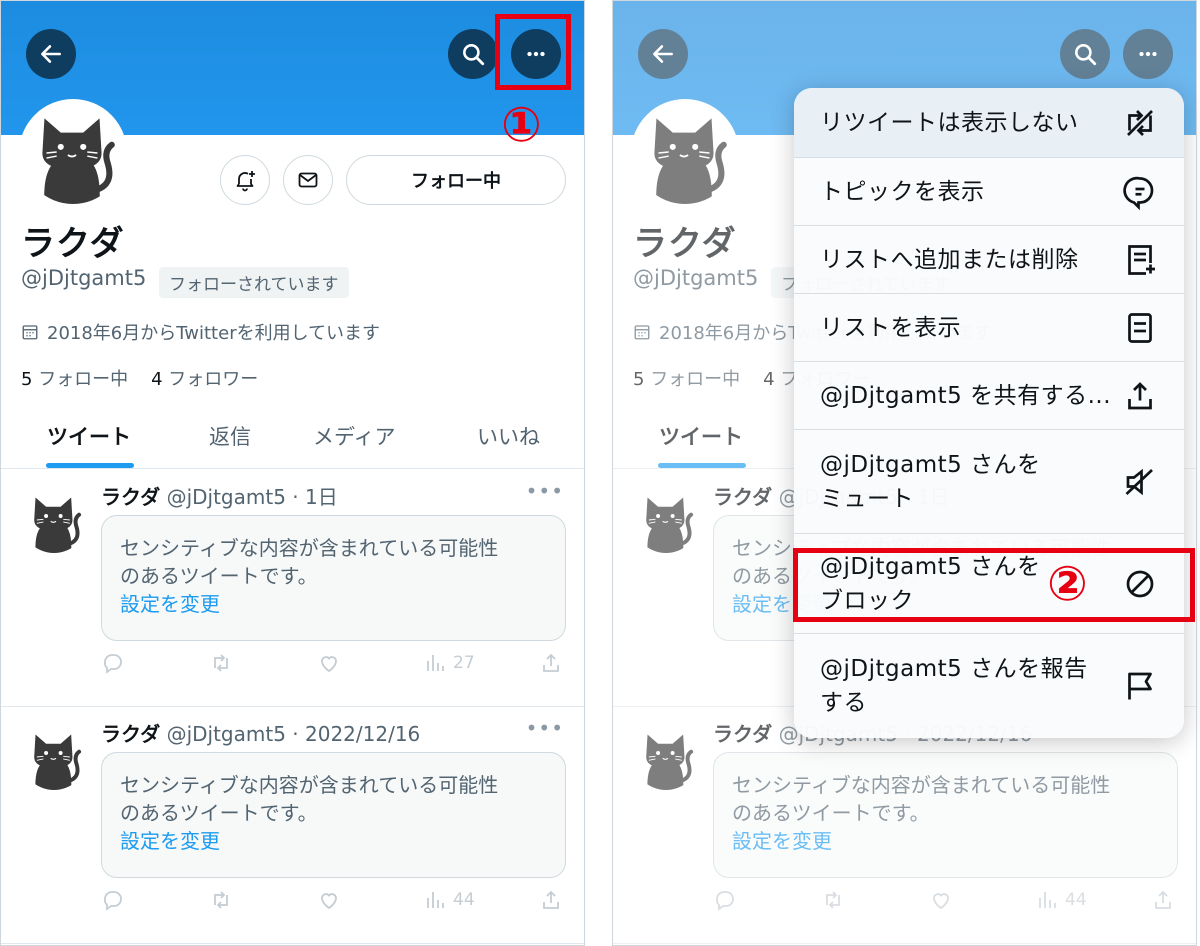 This screenshot has width=1200, height=946. What do you see at coordinates (989, 328) in the screenshot?
I see `menu-item-view-lists: リストを表示` at bounding box center [989, 328].